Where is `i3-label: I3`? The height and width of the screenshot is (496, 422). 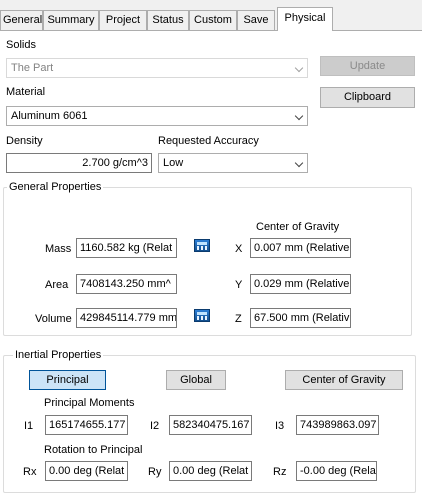
i3-label: I3 is located at coordinates (280, 426).